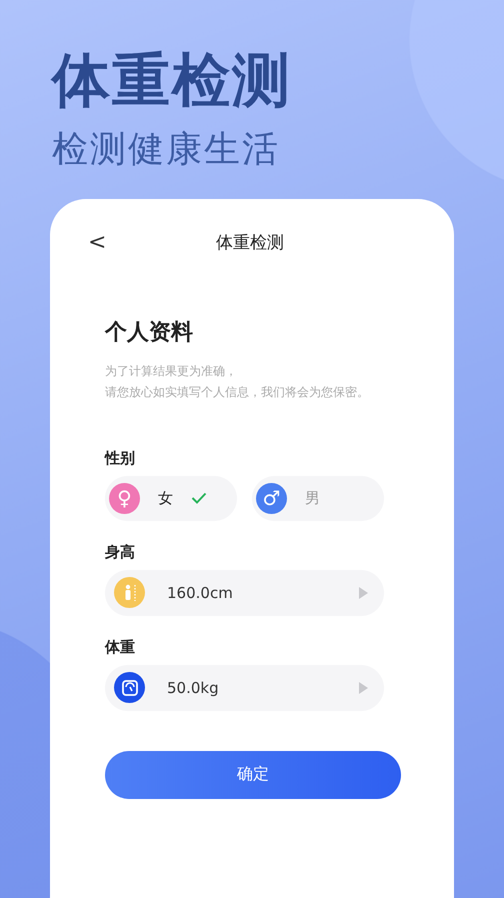  What do you see at coordinates (124, 498) in the screenshot?
I see `gender-symbol: ♀` at bounding box center [124, 498].